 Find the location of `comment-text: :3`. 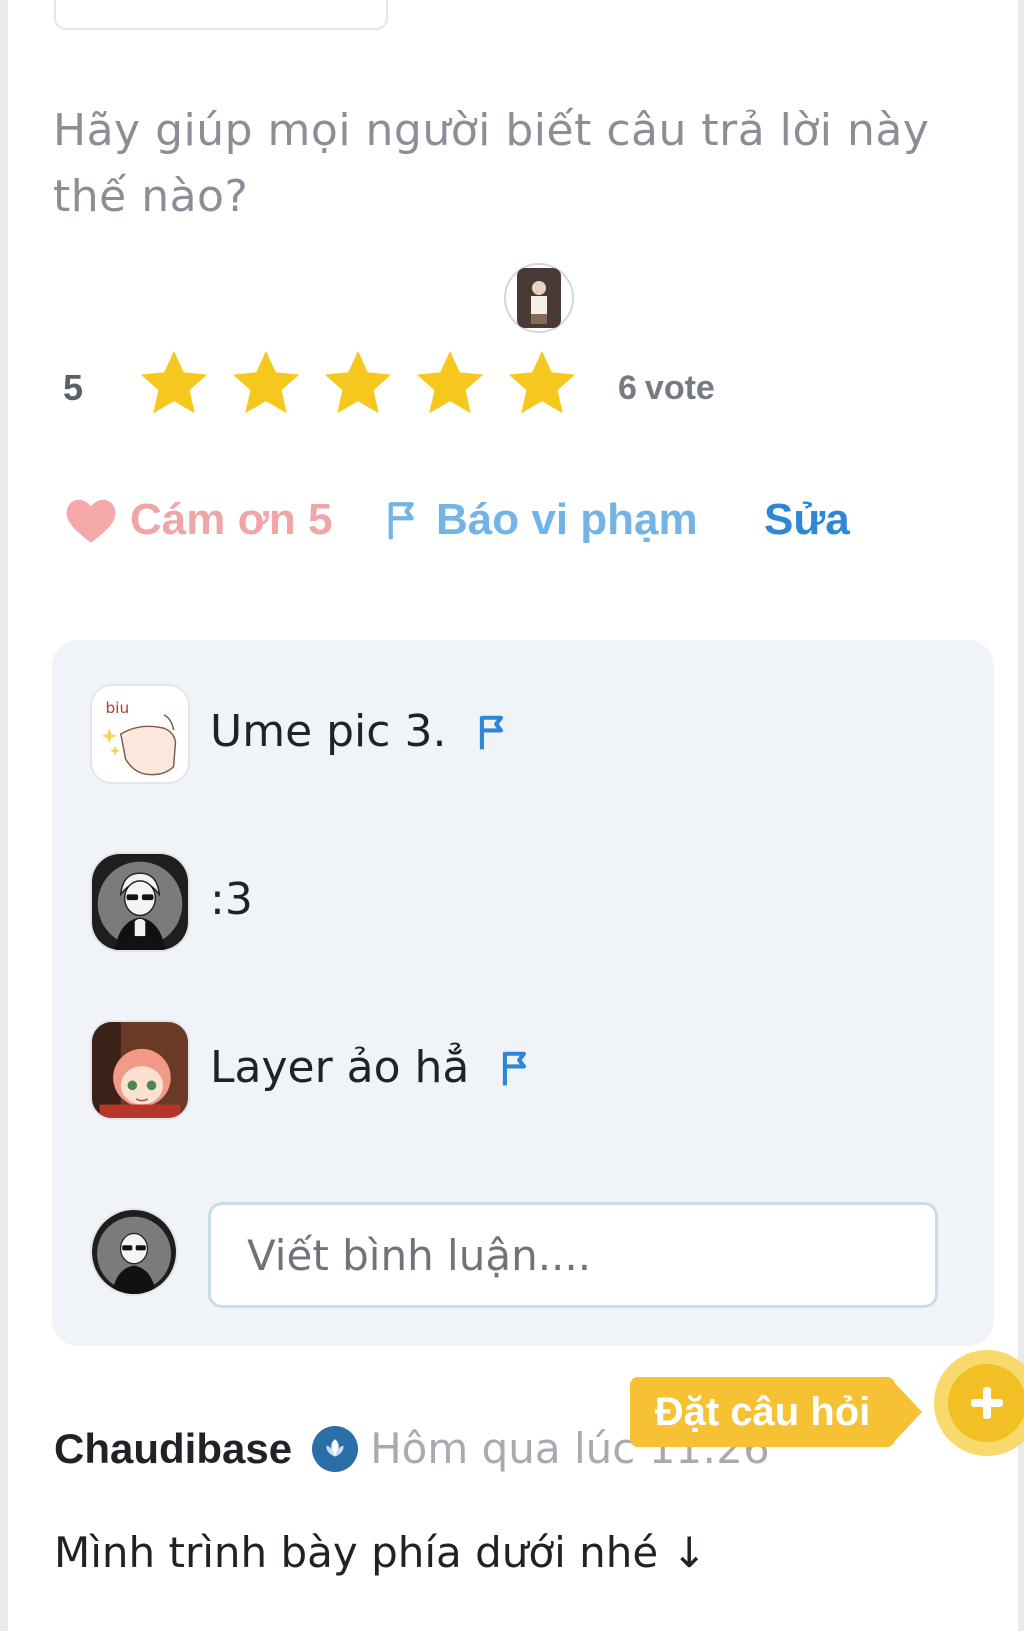

comment-text: :3 is located at coordinates (231, 899).